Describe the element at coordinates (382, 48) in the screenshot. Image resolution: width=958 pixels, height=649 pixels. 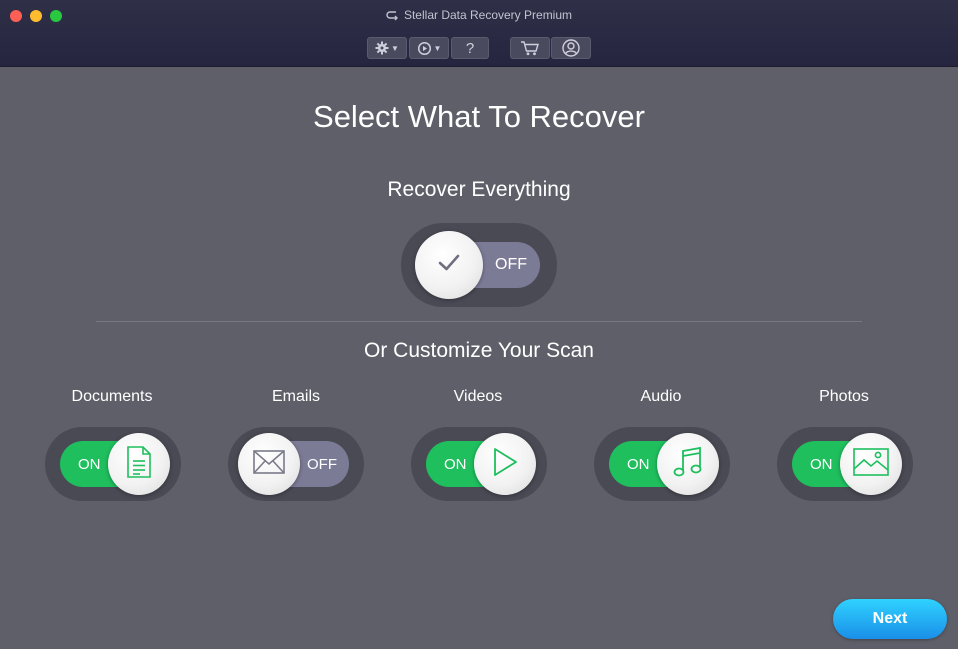
I see `gear-icon` at that location.